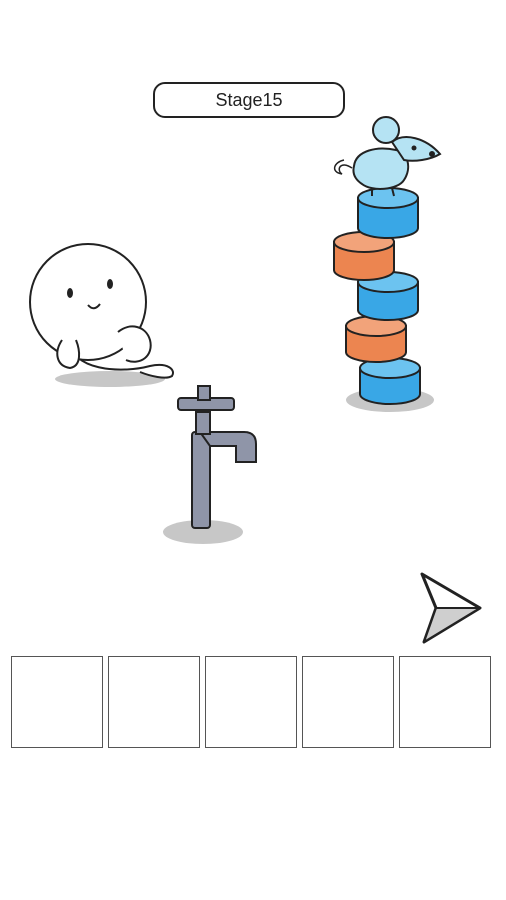  What do you see at coordinates (387, 156) in the screenshot?
I see `mouse` at bounding box center [387, 156].